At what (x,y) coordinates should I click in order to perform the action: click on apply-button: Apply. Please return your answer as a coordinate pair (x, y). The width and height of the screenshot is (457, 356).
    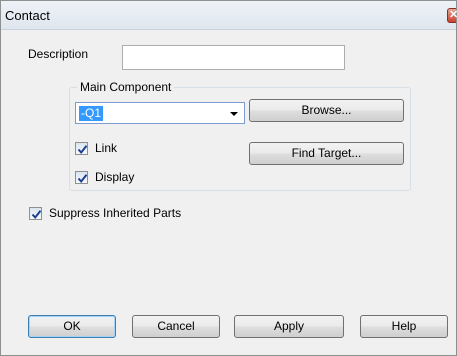
    Looking at the image, I should click on (289, 326).